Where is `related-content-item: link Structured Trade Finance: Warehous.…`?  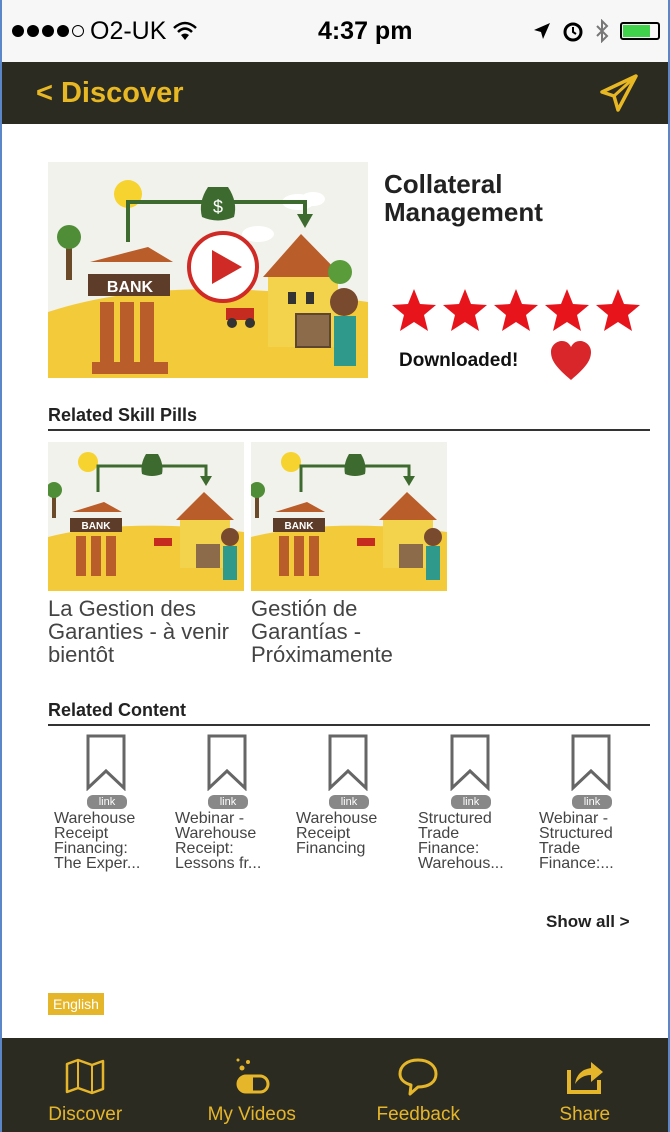 related-content-item: link Structured Trade Finance: Warehous.… is located at coordinates (474, 802).